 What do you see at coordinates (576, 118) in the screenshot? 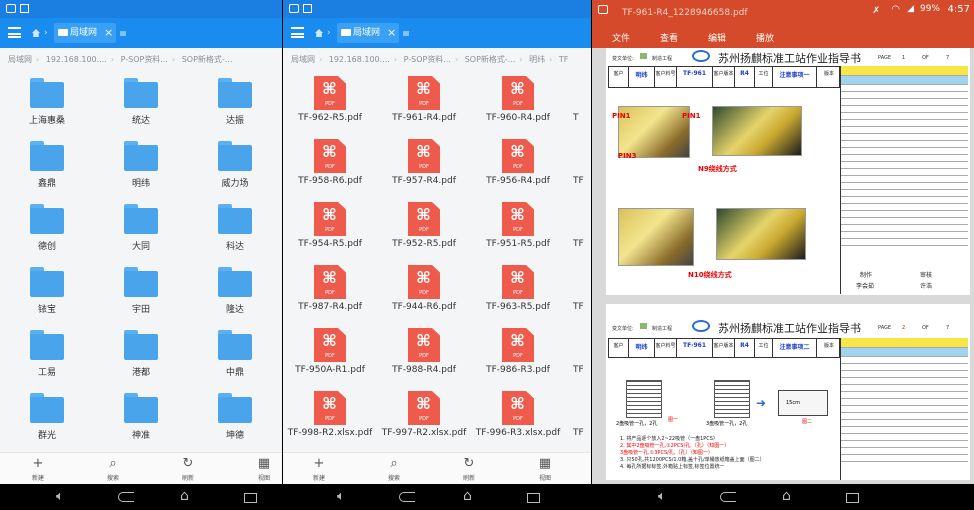
I see `partial-file-label: T` at bounding box center [576, 118].